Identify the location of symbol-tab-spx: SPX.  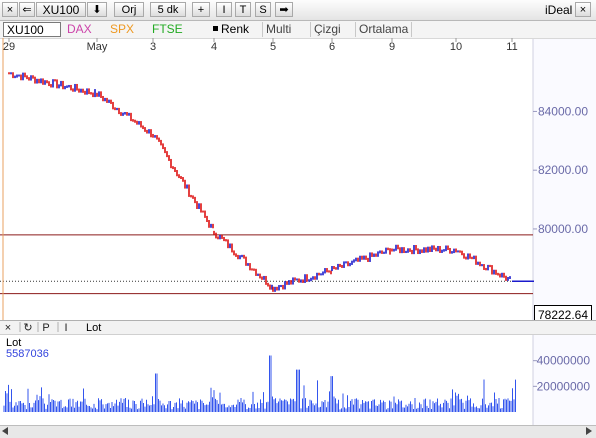
(122, 29).